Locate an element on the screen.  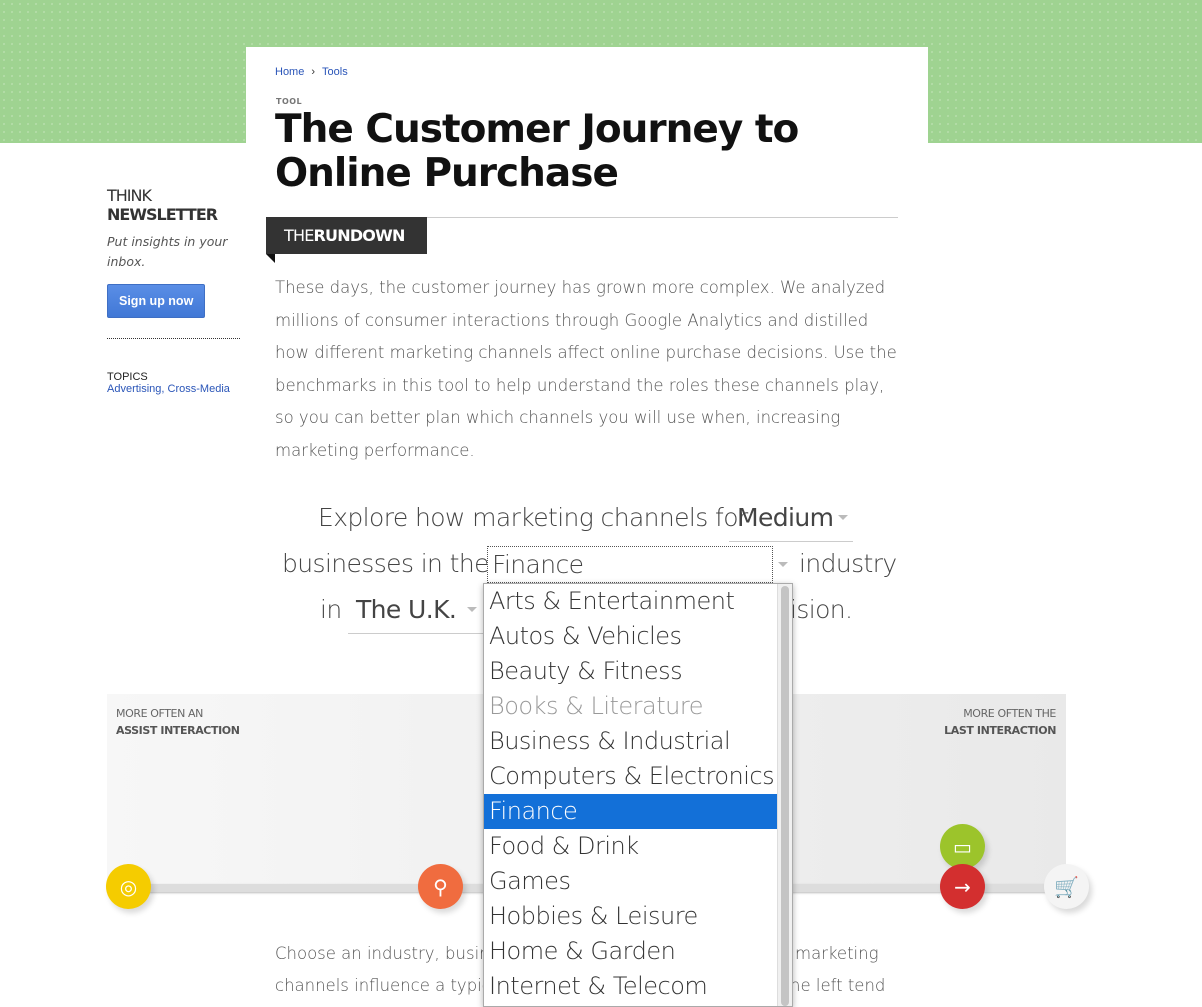
country-select: The U.K. is located at coordinates (415, 614).